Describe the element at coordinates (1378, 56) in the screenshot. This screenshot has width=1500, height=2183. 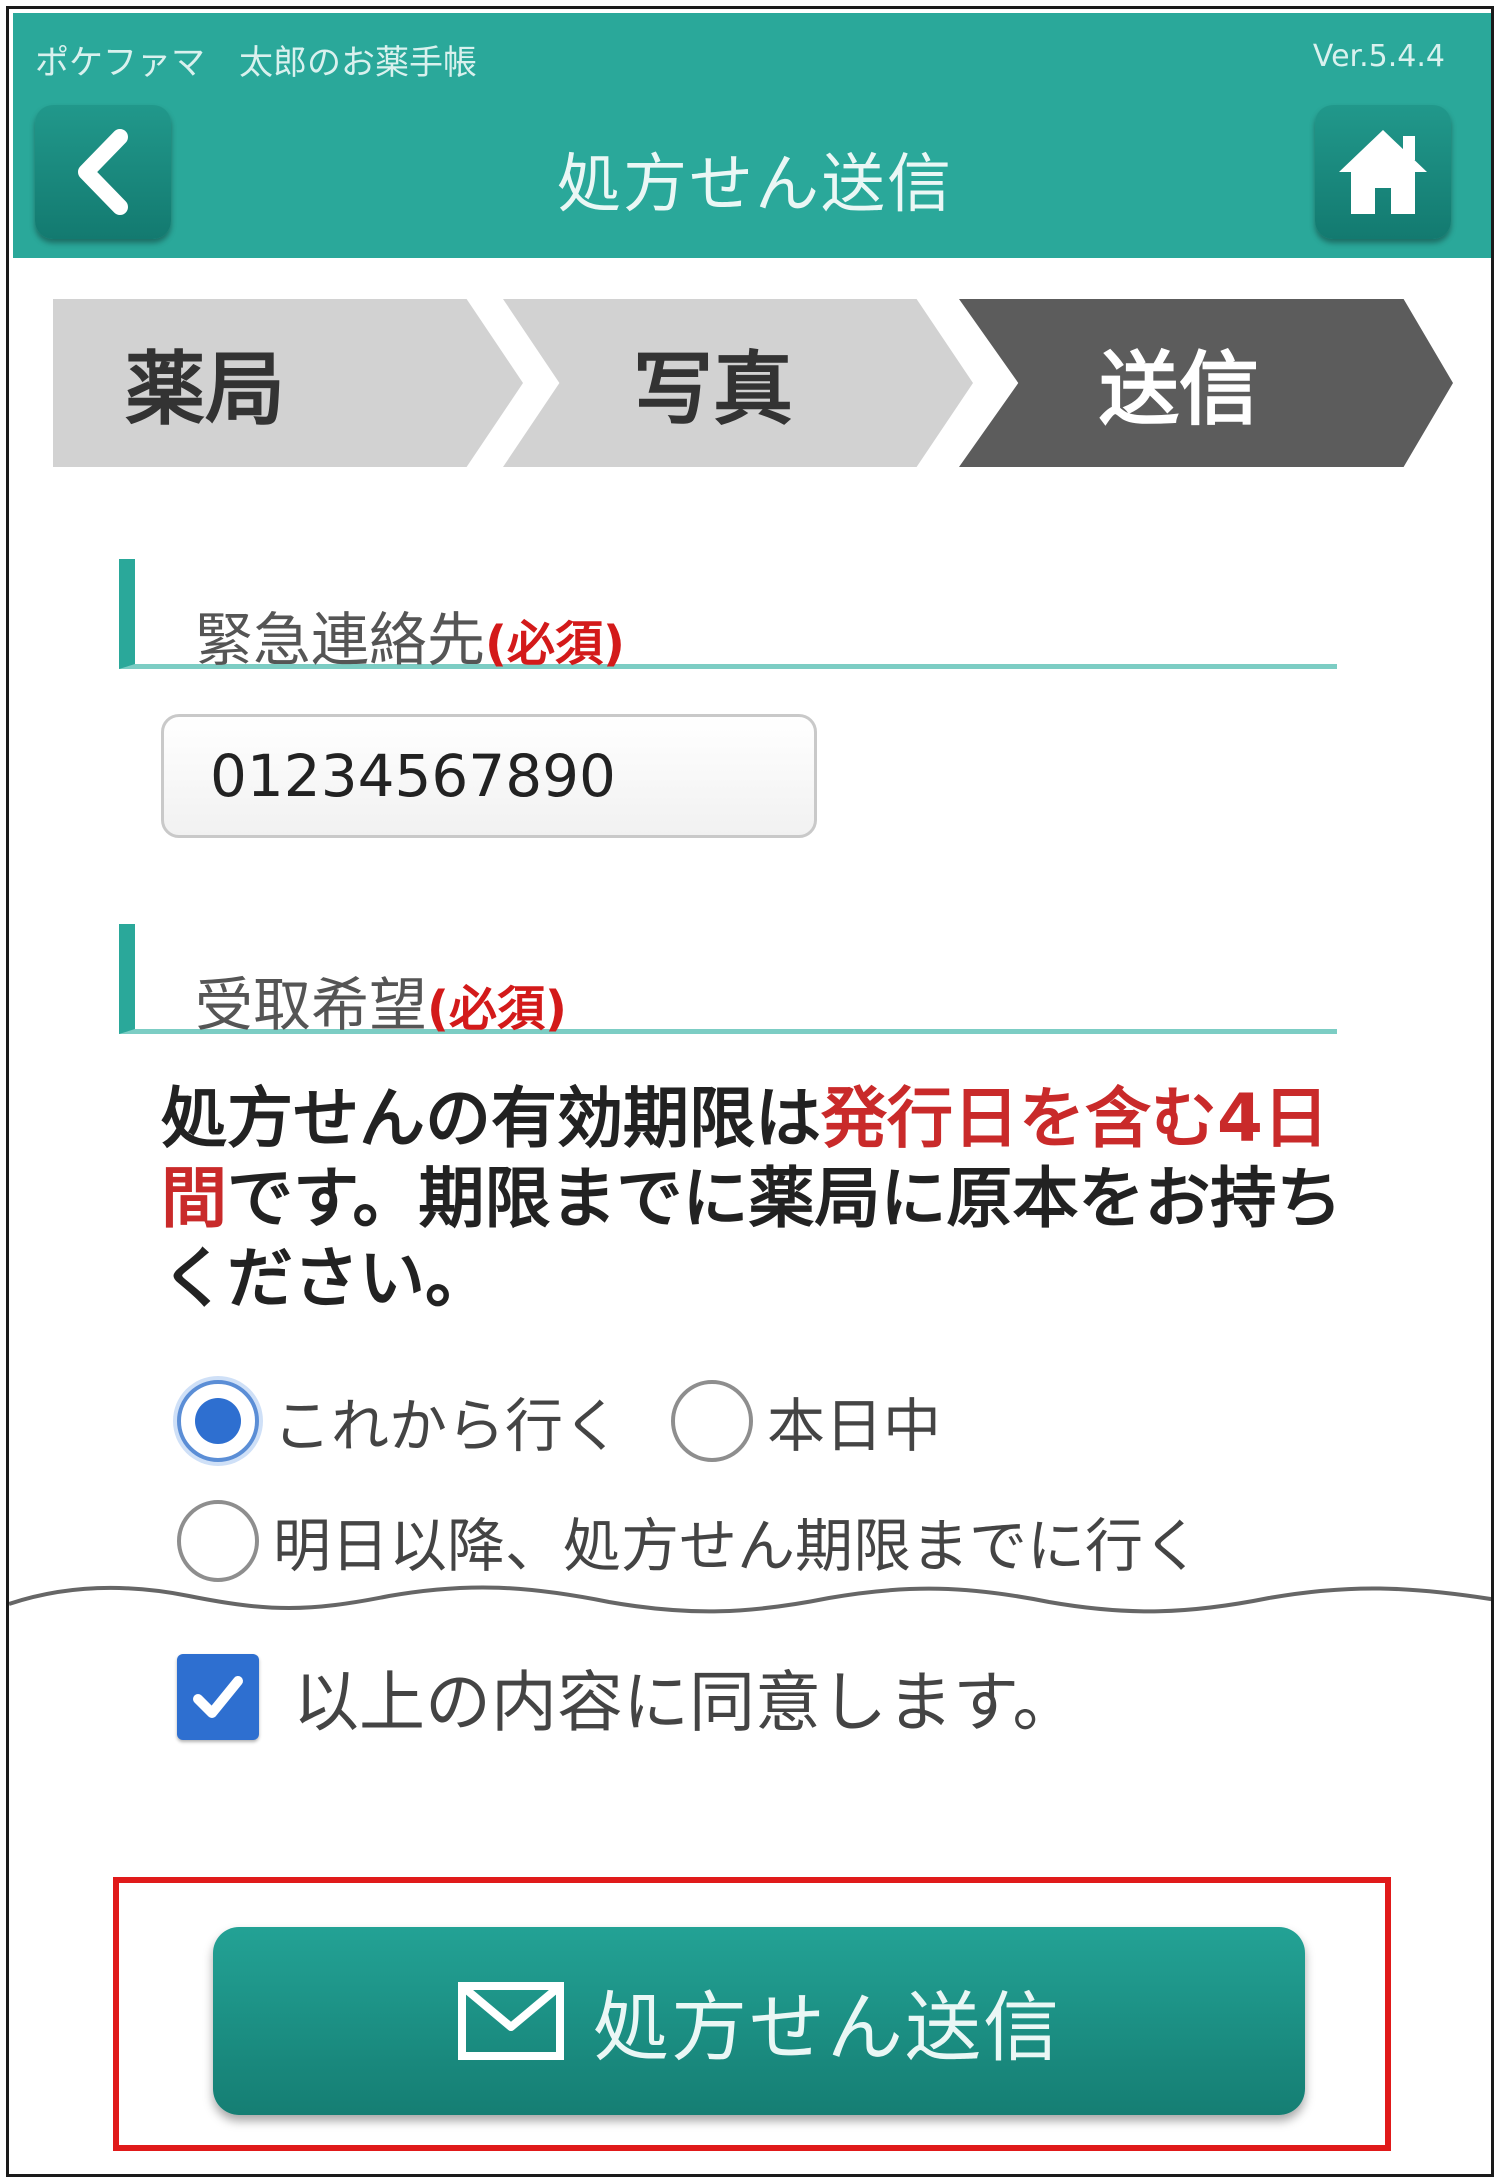
I see `version-label: Ver.5.4.4` at that location.